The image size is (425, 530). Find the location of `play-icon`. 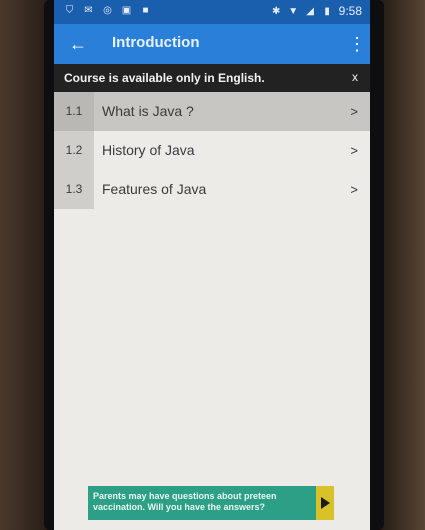

play-icon is located at coordinates (325, 503).